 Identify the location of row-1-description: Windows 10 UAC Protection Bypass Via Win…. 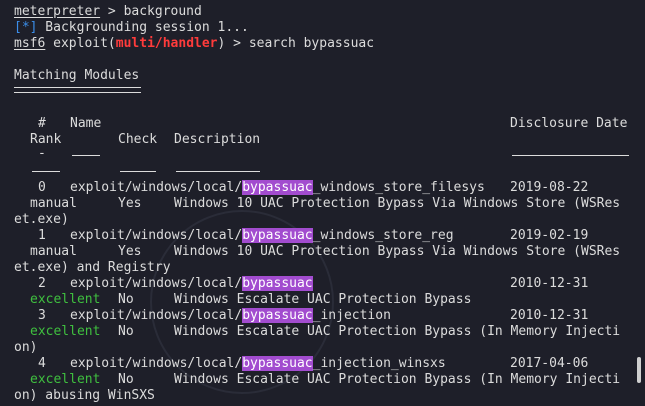
(397, 251).